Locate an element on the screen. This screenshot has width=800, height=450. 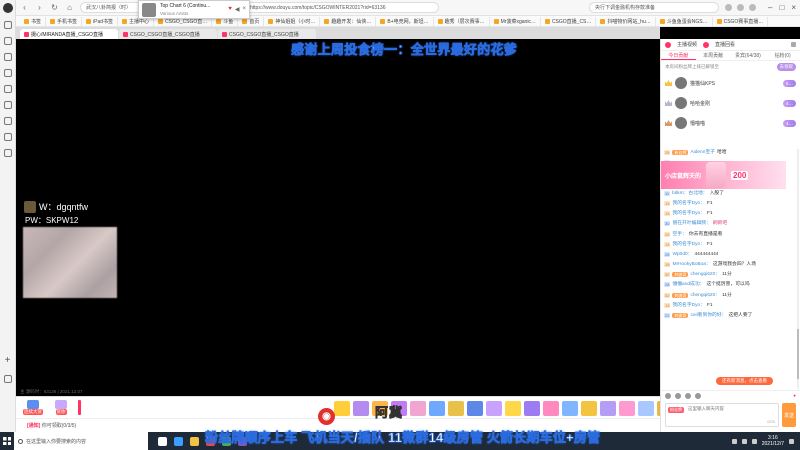
history-icon is located at coordinates (7, 41).